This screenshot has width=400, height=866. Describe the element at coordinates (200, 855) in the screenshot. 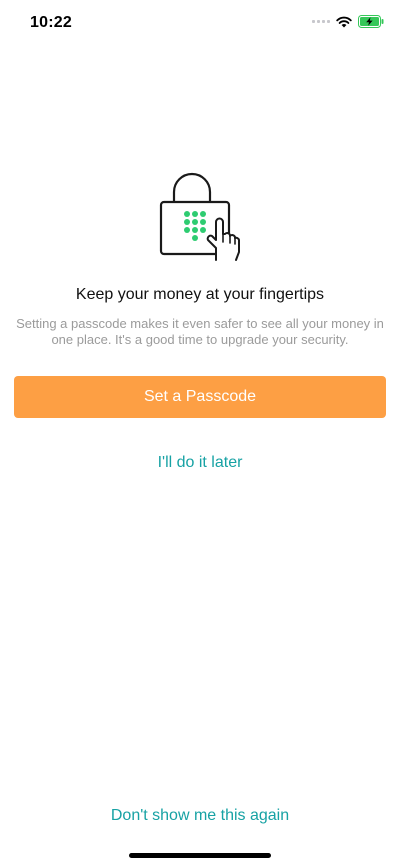

I see `home-indicator` at that location.